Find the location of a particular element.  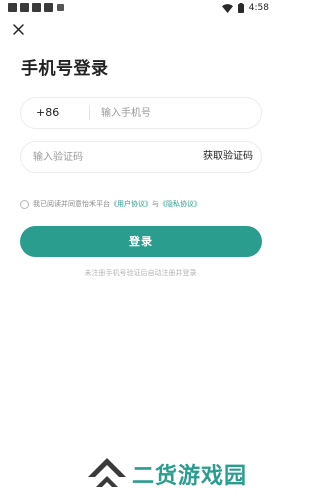

watermark: 二货游戏园 is located at coordinates (166, 474).